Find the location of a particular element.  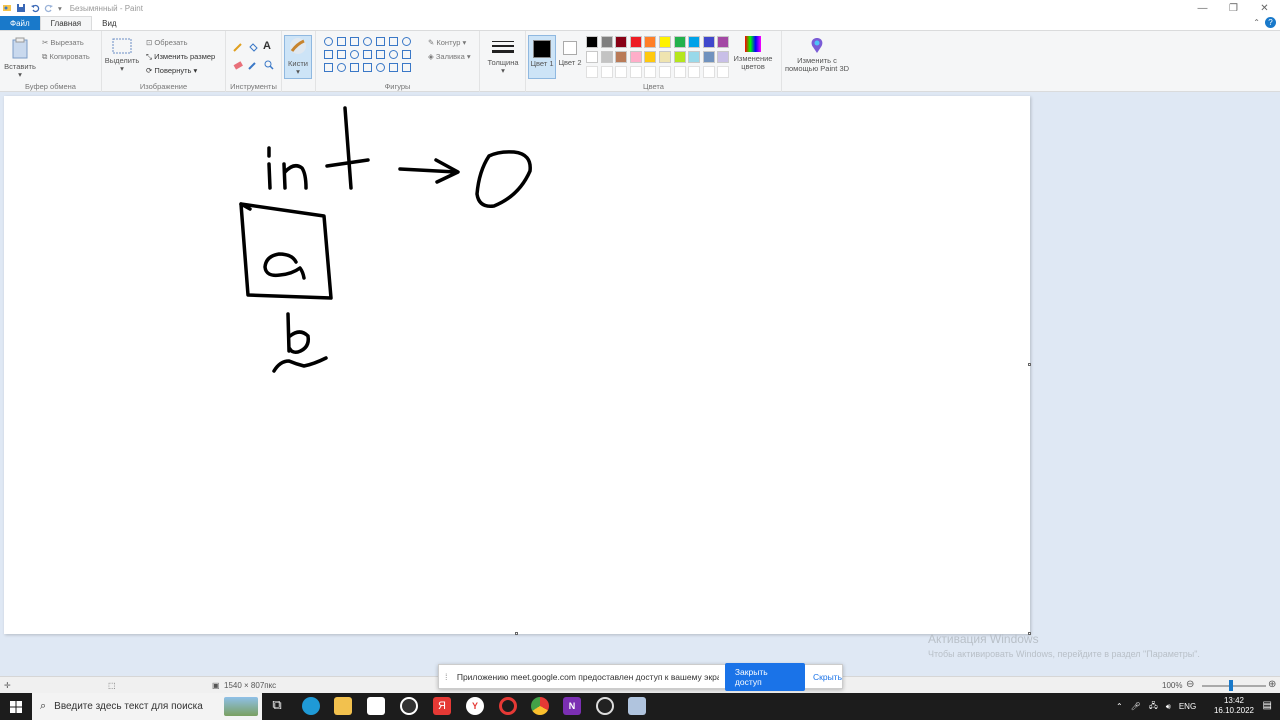

cut-button: ✂ Вырезать is located at coordinates (63, 42).